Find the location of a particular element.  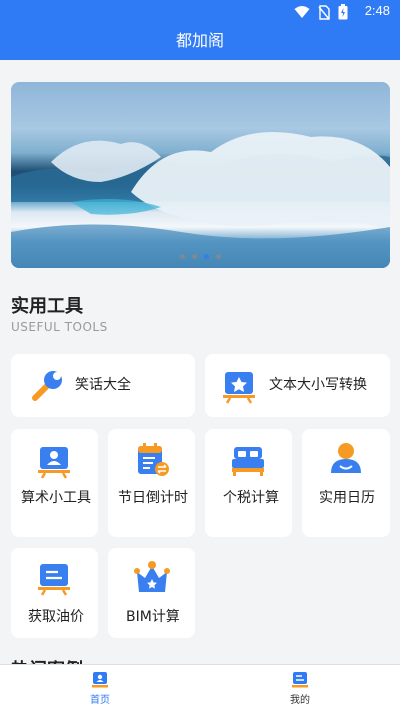

tool-card-jokes: 笑话大全 is located at coordinates (103, 385).